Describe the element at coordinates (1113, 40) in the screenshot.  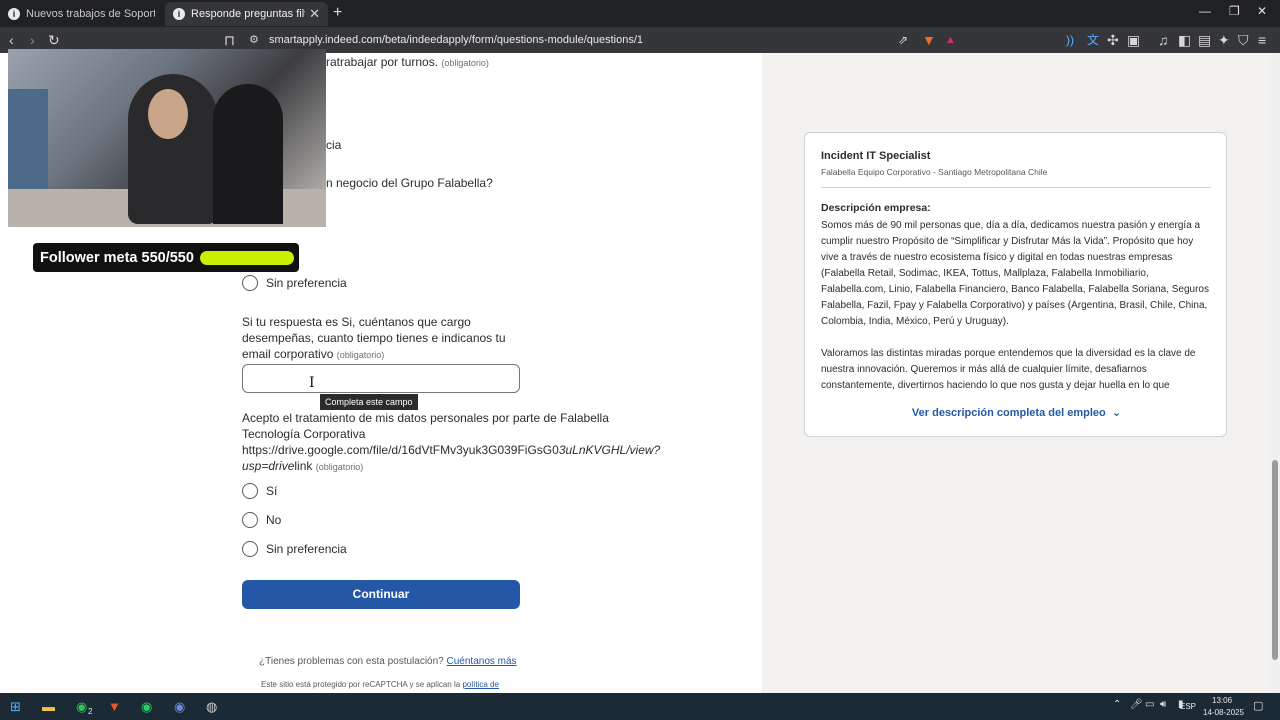
I see `extensions-icon: ✣` at that location.